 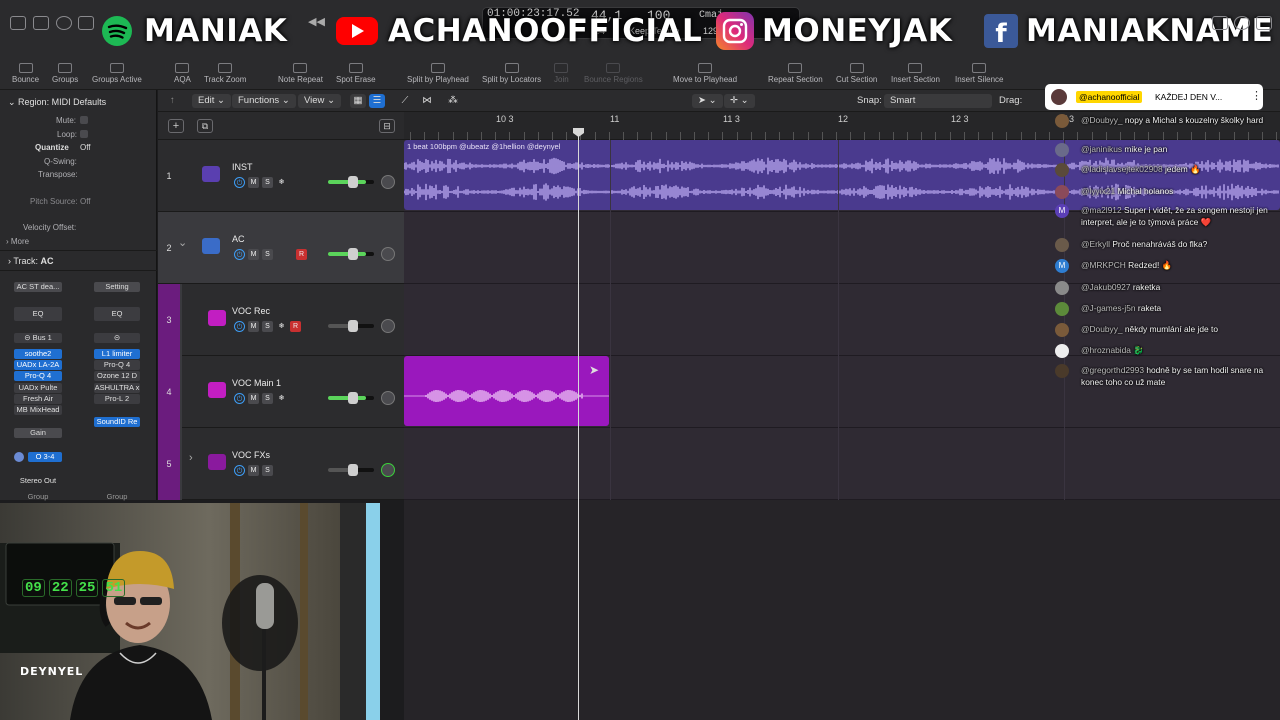 What do you see at coordinates (915, 76) in the screenshot?
I see `toolbar-button: Insert Section` at bounding box center [915, 76].